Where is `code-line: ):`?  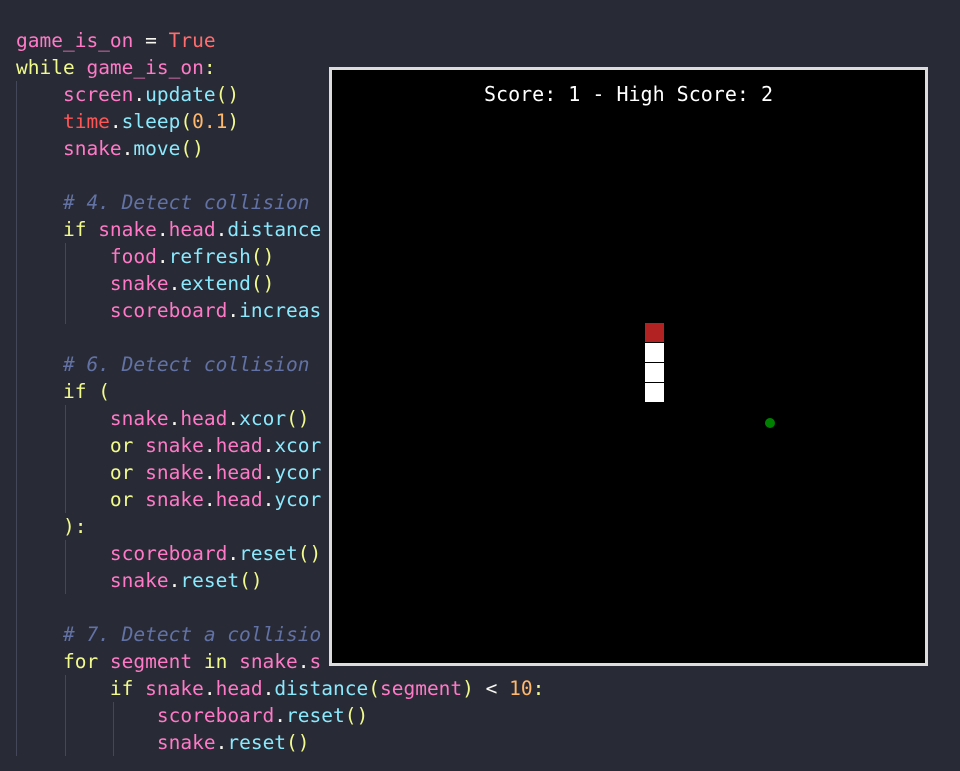
code-line: ): is located at coordinates (51, 526).